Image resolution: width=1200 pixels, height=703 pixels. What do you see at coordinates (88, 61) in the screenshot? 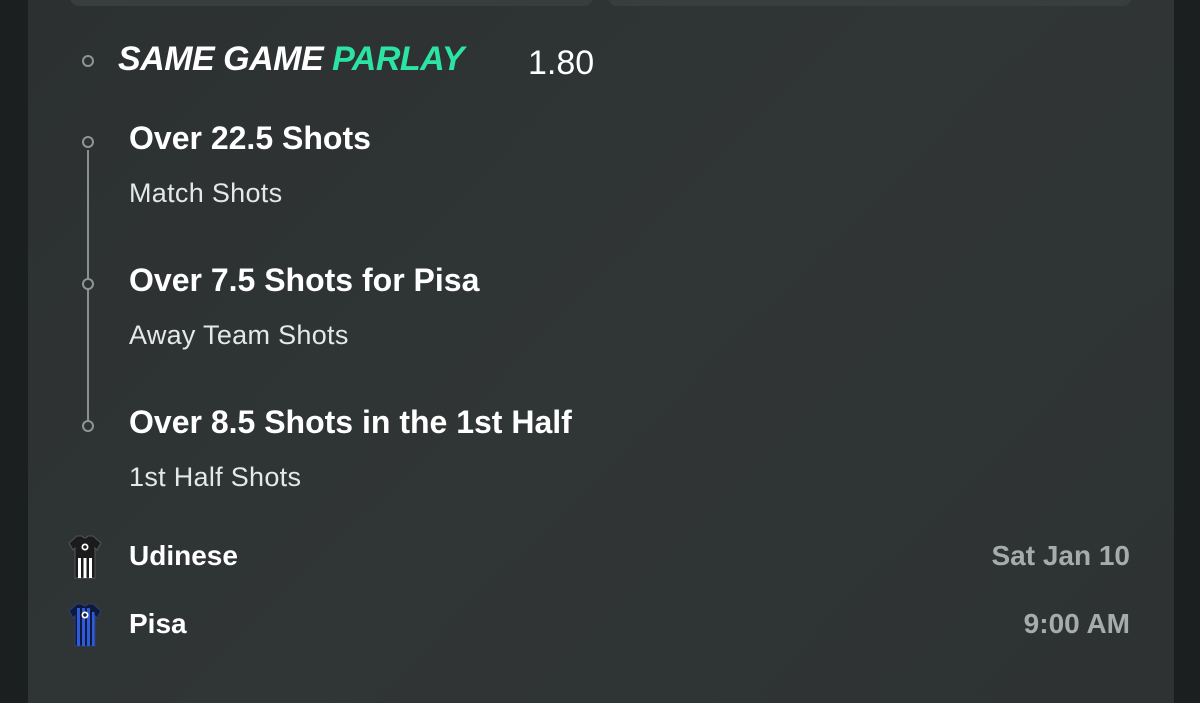
I see `header-timeline-dot` at bounding box center [88, 61].